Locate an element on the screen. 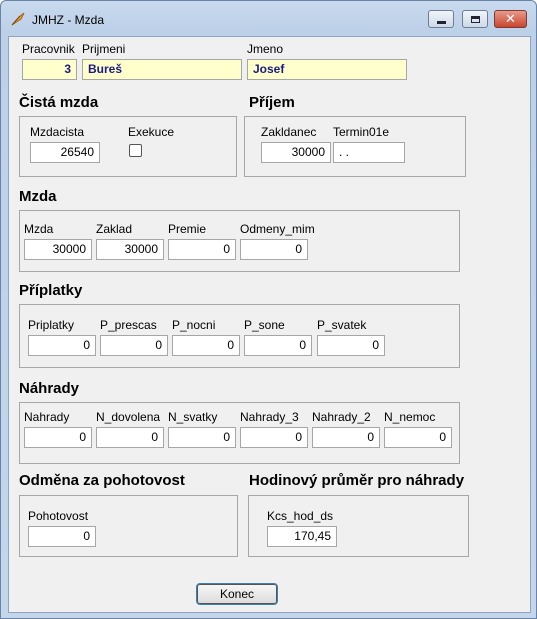  prijem-heading: Příjem is located at coordinates (272, 102).